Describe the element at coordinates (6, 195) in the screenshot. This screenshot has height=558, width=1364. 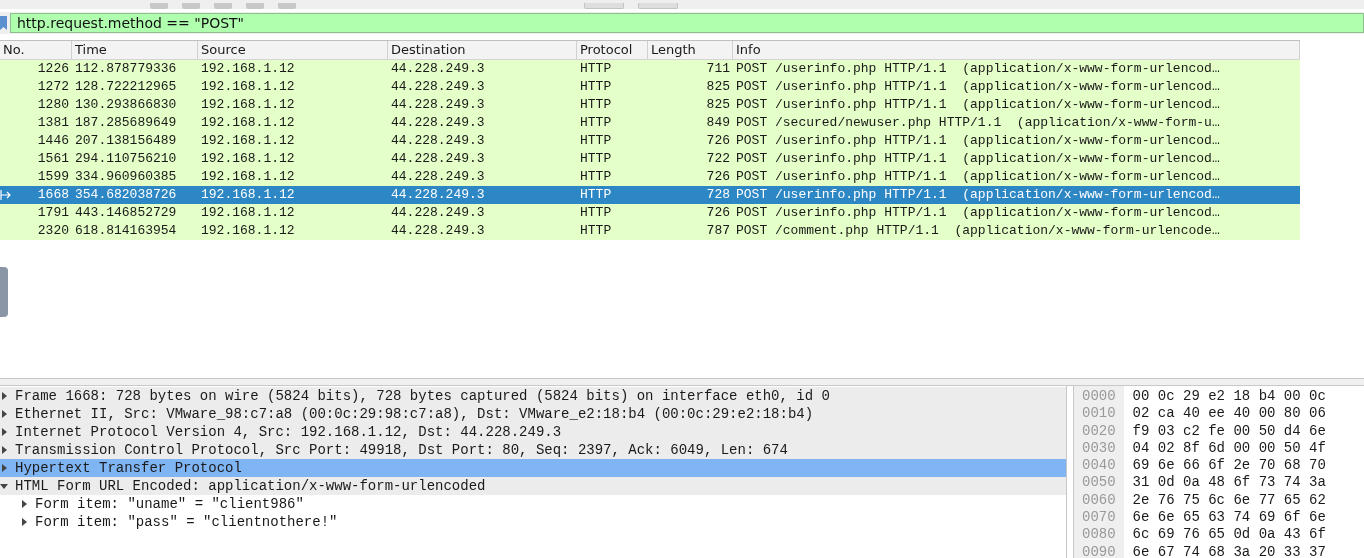
I see `arrow-icon` at that location.